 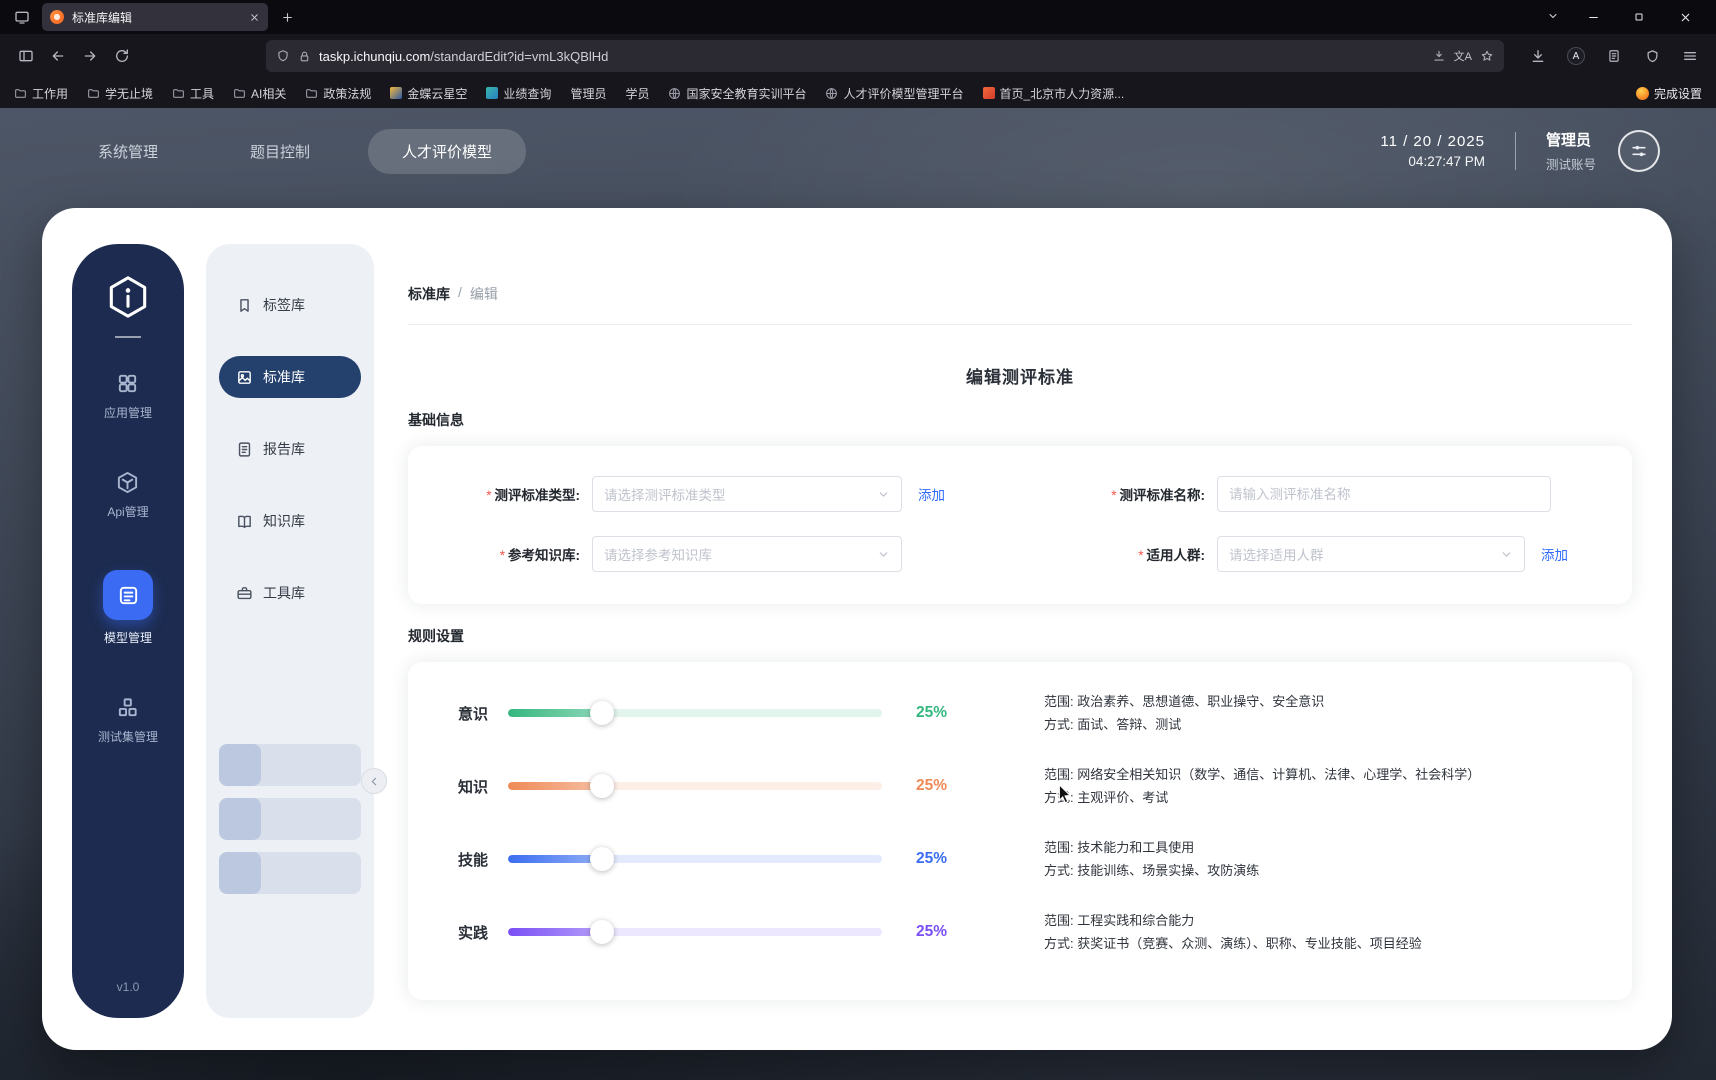 What do you see at coordinates (128, 608) in the screenshot?
I see `sidebar-item-models: 模型管理` at bounding box center [128, 608].